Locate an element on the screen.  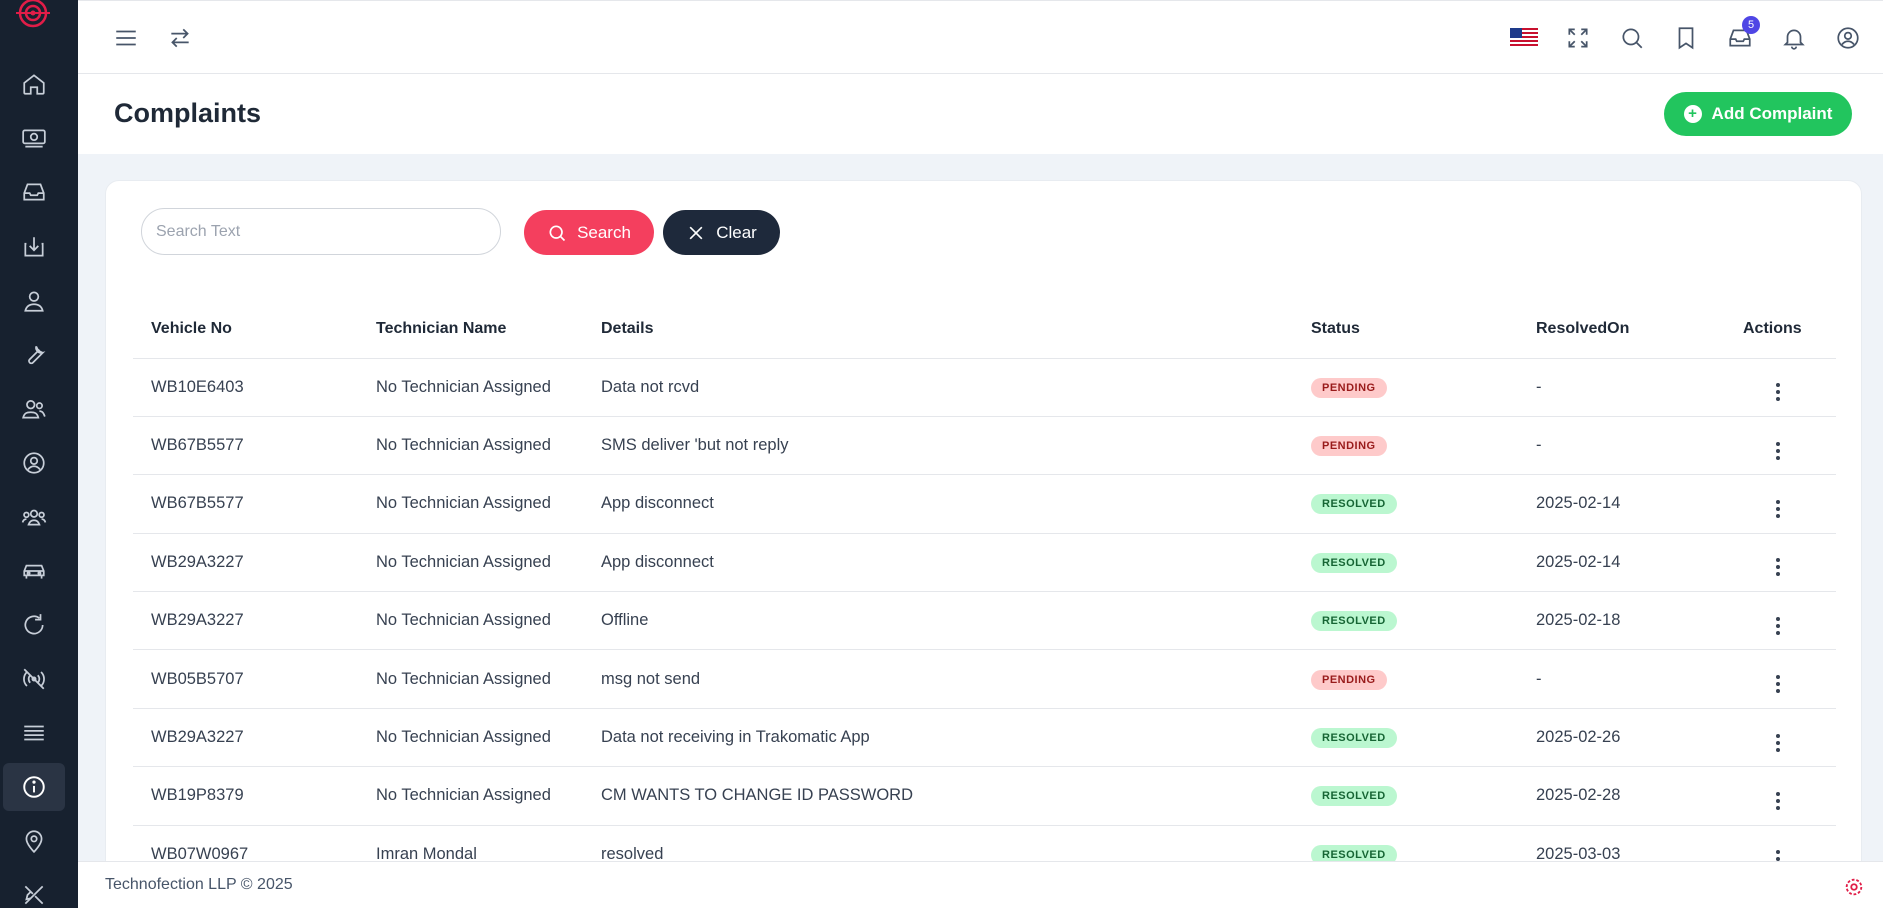
footer: Technofection LLP © 2025 is located at coordinates (980, 884).